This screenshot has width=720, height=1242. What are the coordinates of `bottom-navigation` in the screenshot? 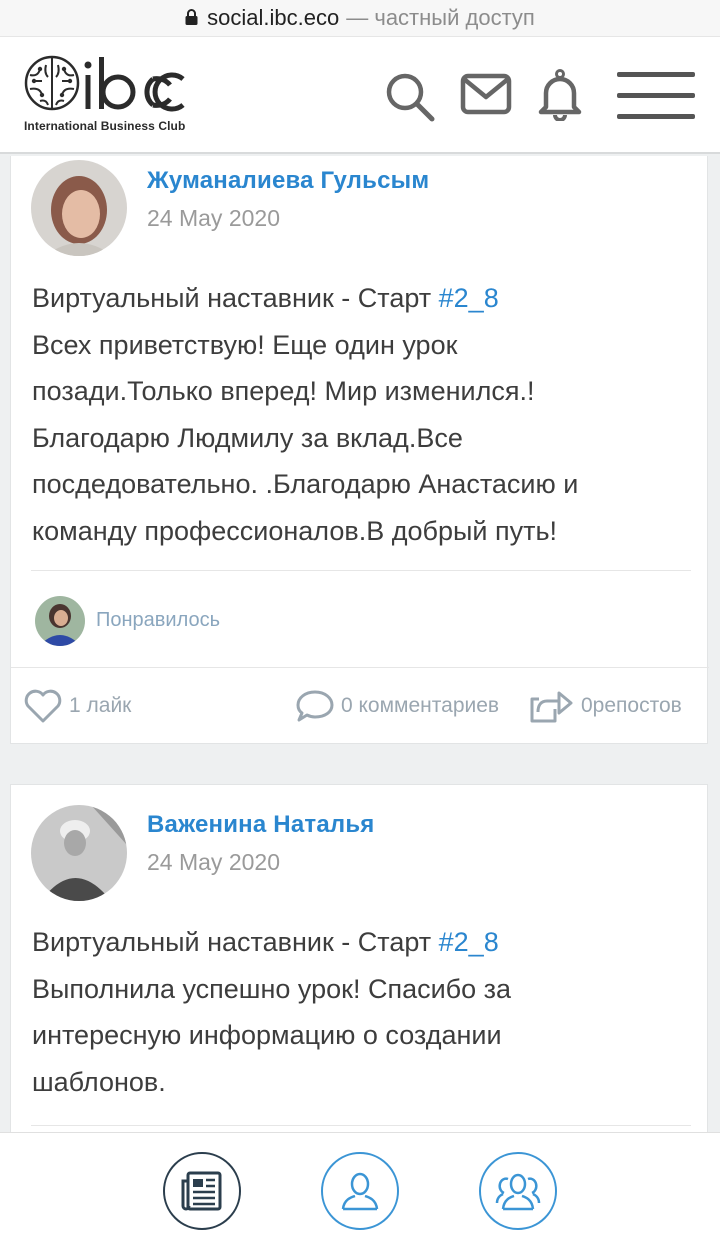 It's located at (360, 1187).